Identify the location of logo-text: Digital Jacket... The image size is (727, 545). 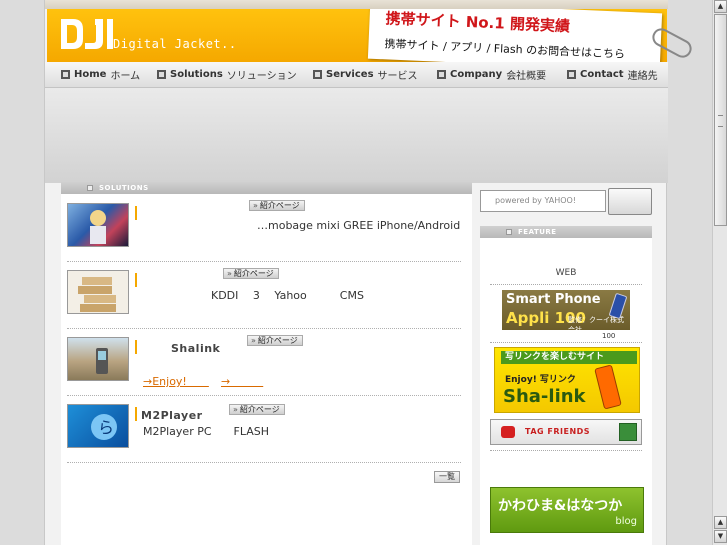
(175, 44).